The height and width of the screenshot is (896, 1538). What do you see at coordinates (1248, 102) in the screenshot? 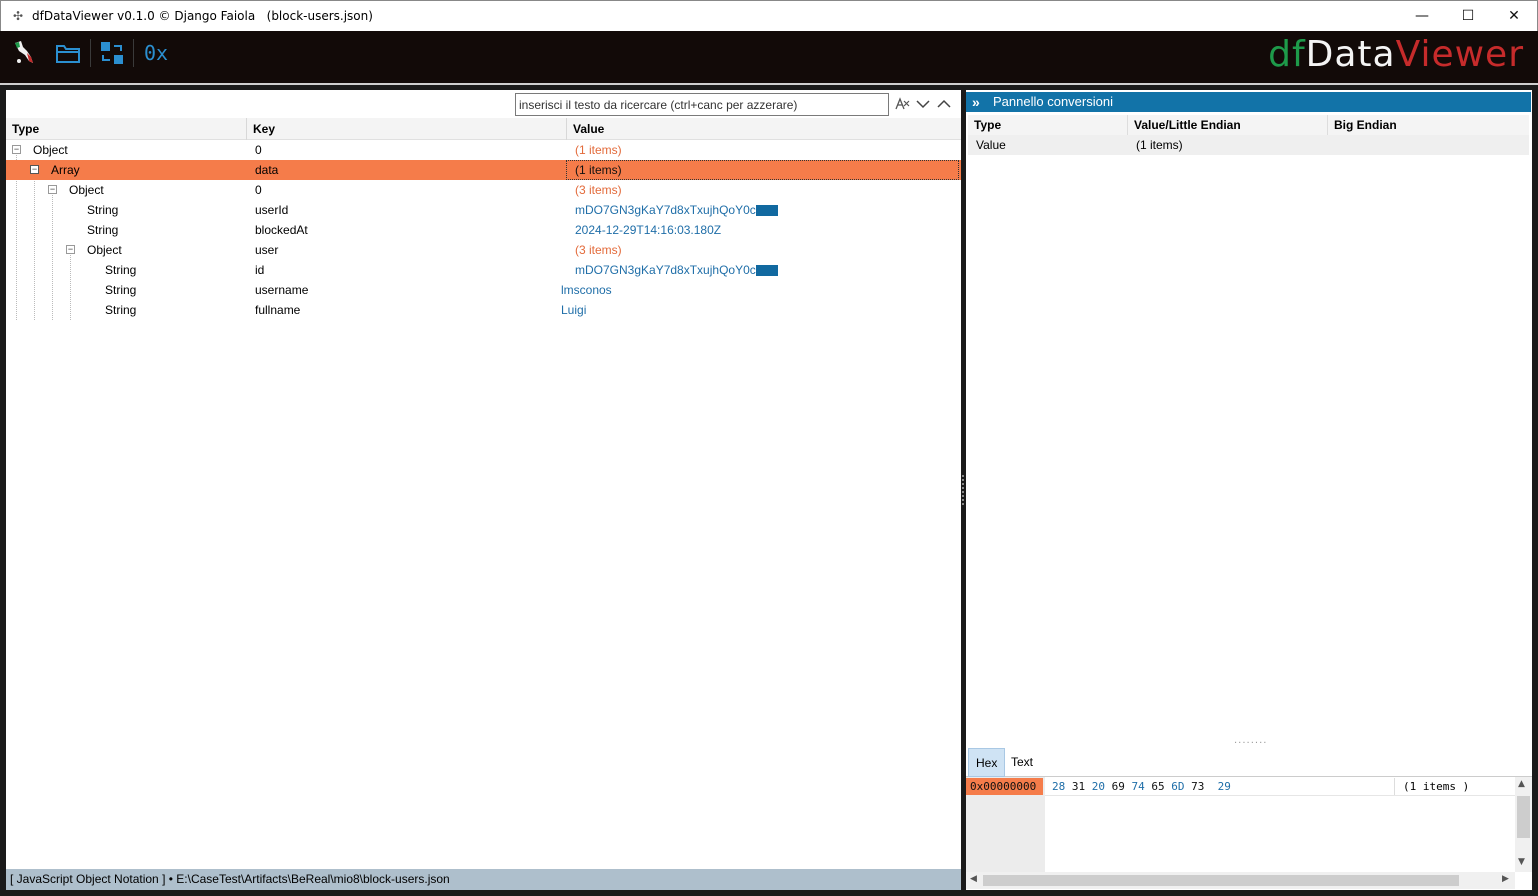
I see `conversions-panel-header: » Pannello conversioni` at bounding box center [1248, 102].